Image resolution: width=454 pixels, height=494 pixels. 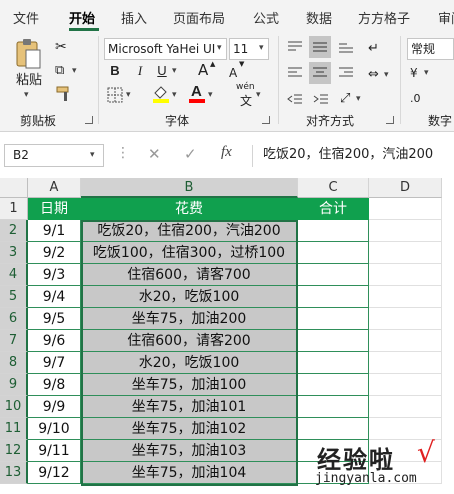 I want to click on font-shrink-button: A, so click(x=233, y=73).